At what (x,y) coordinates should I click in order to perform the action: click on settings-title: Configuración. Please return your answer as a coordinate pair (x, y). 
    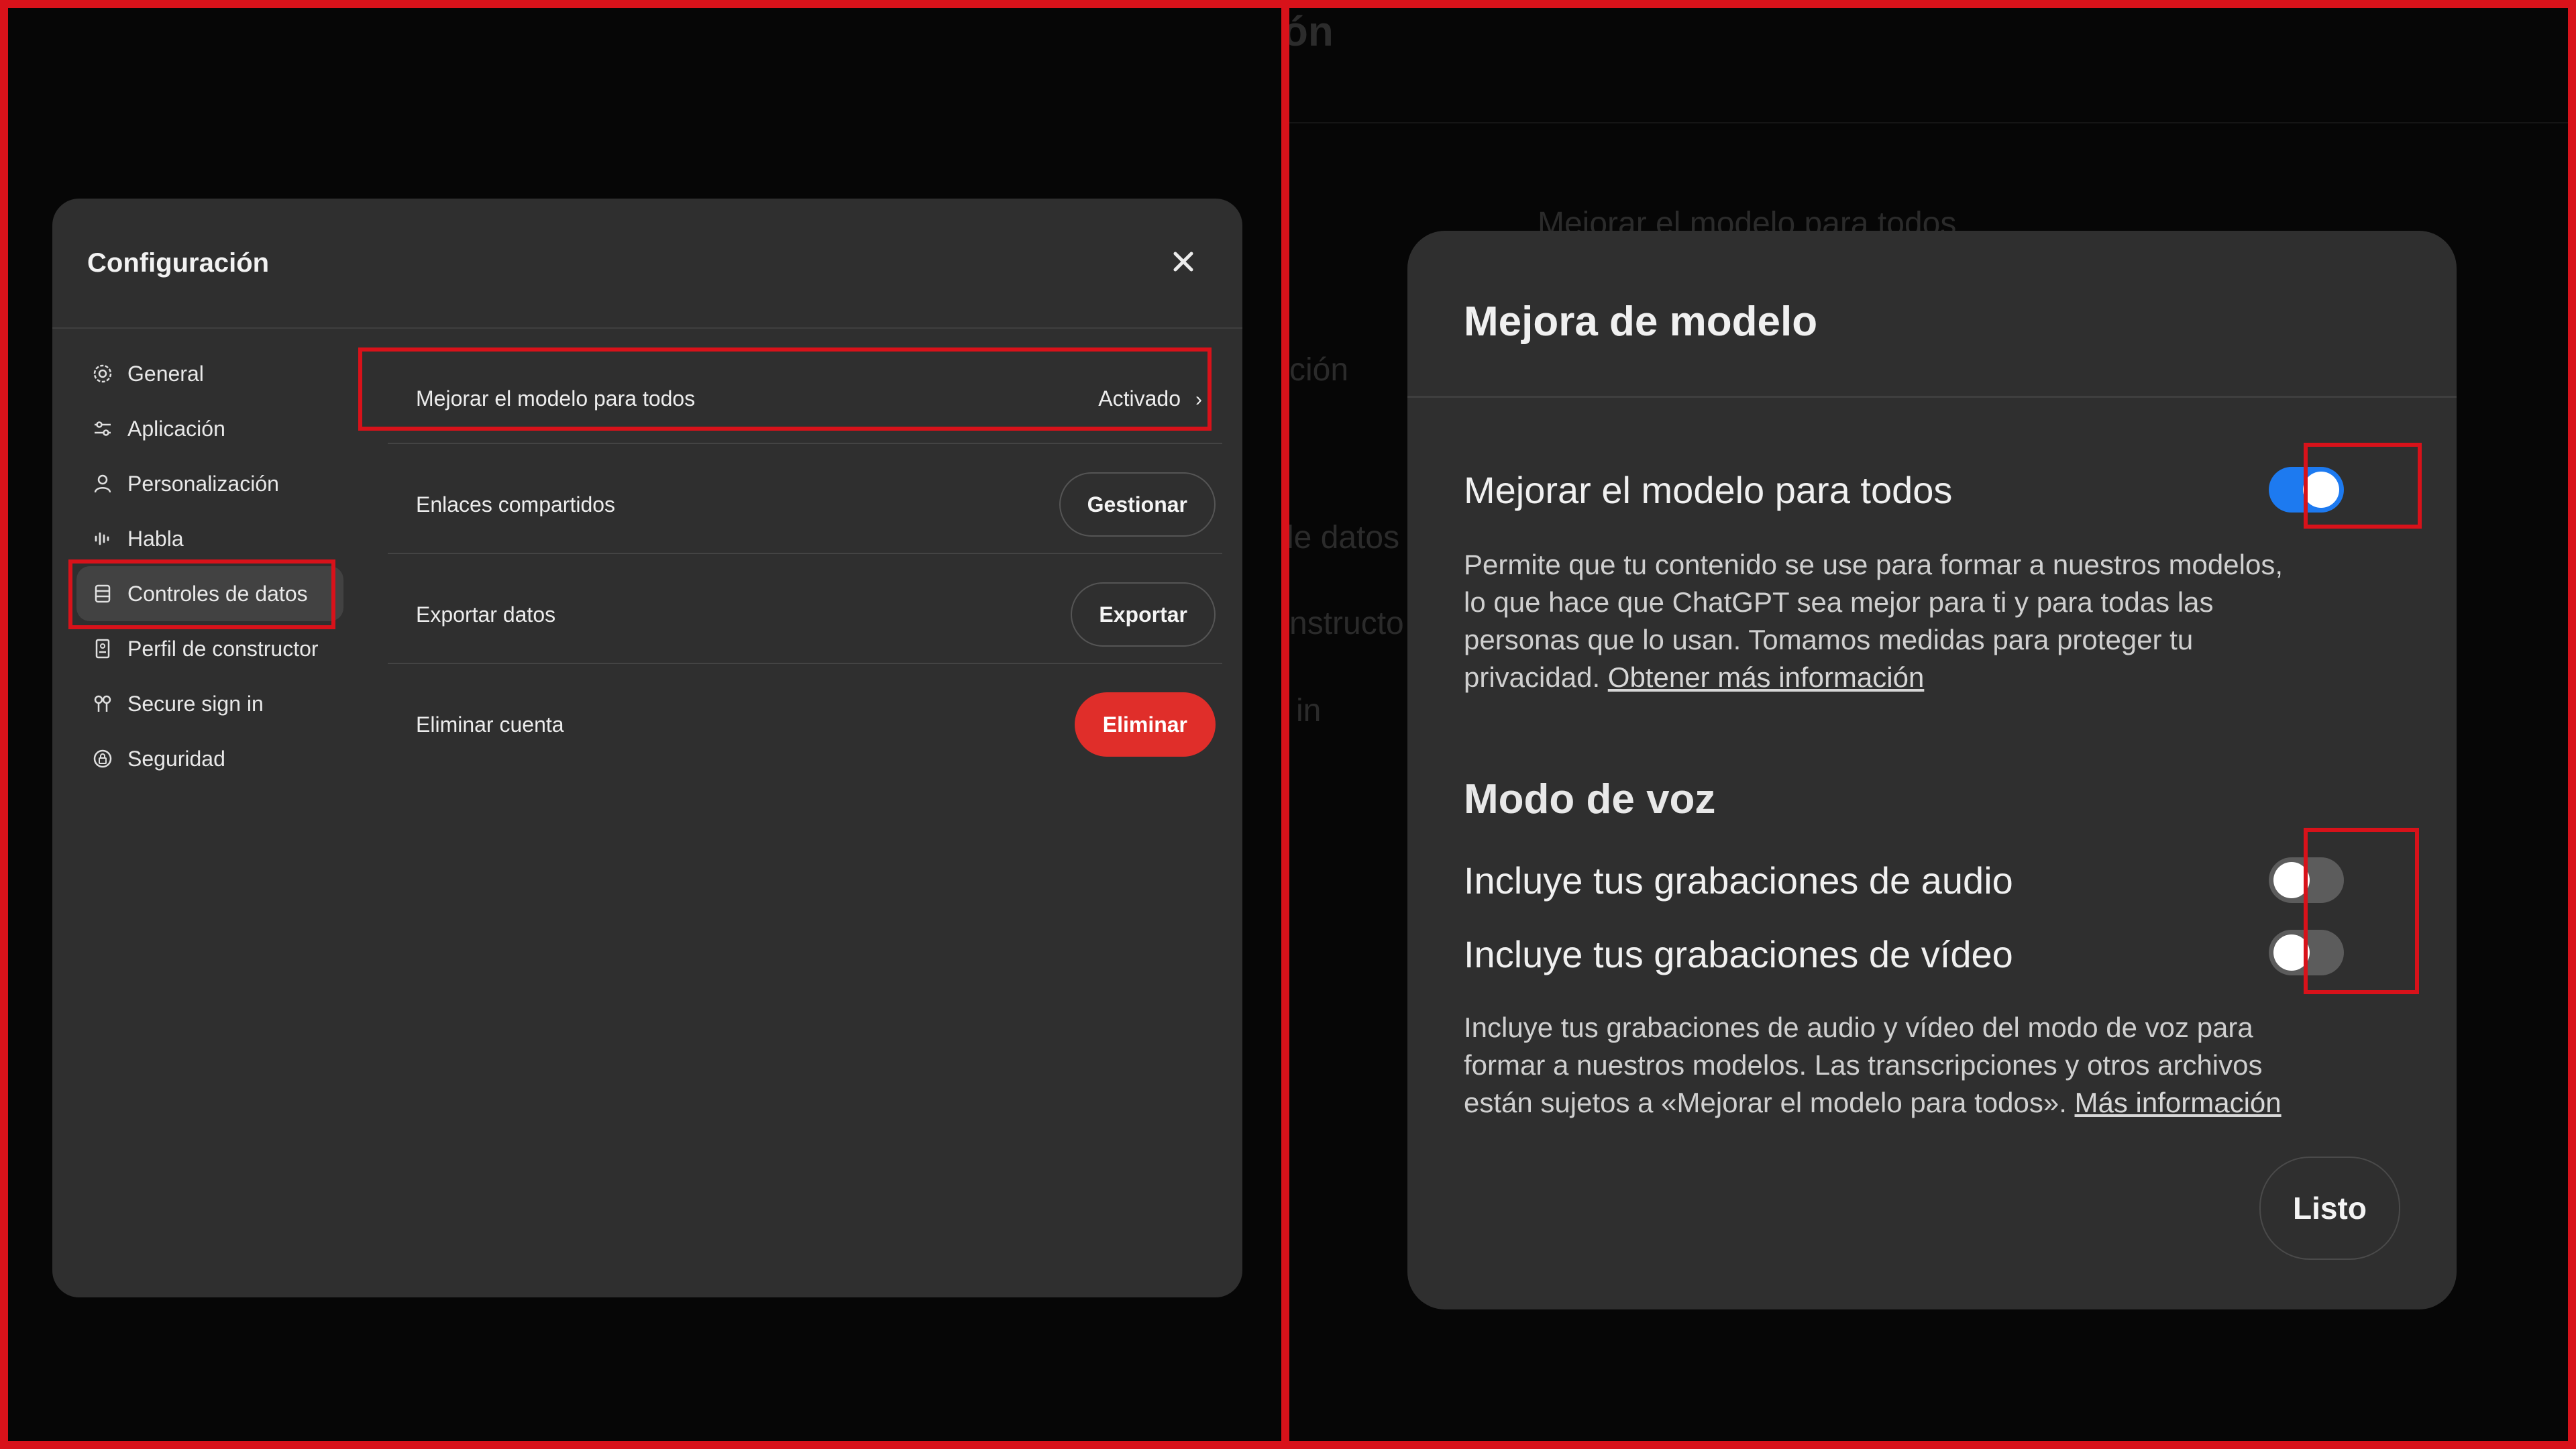
    Looking at the image, I should click on (178, 263).